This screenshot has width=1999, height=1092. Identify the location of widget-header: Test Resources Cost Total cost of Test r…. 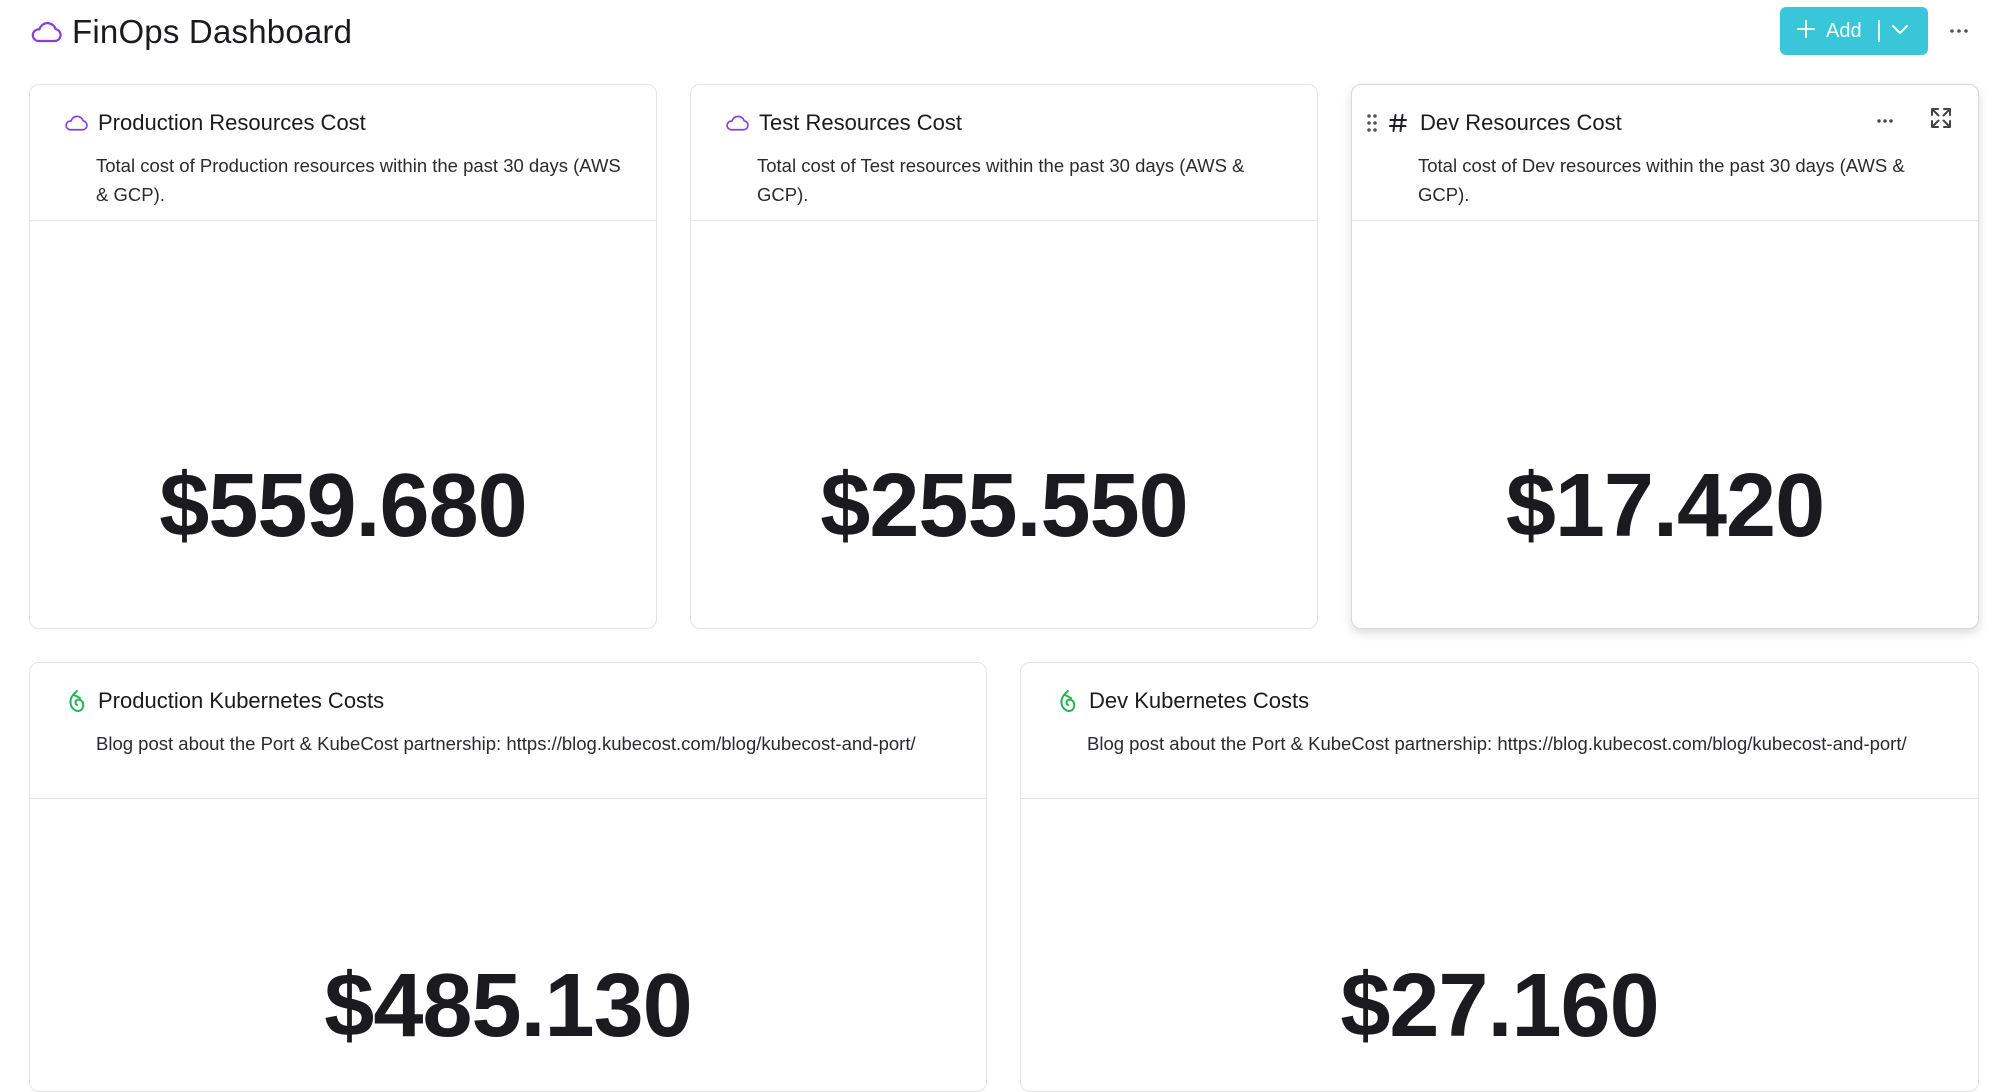
(1004, 153).